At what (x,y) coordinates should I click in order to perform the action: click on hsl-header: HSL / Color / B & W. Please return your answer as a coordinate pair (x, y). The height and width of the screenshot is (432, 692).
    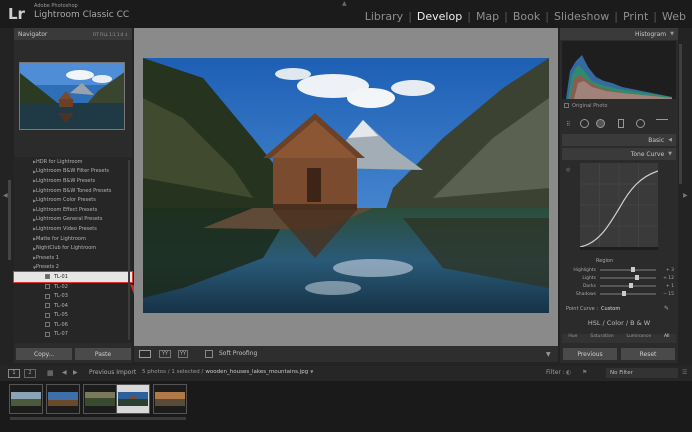
    Looking at the image, I should click on (619, 323).